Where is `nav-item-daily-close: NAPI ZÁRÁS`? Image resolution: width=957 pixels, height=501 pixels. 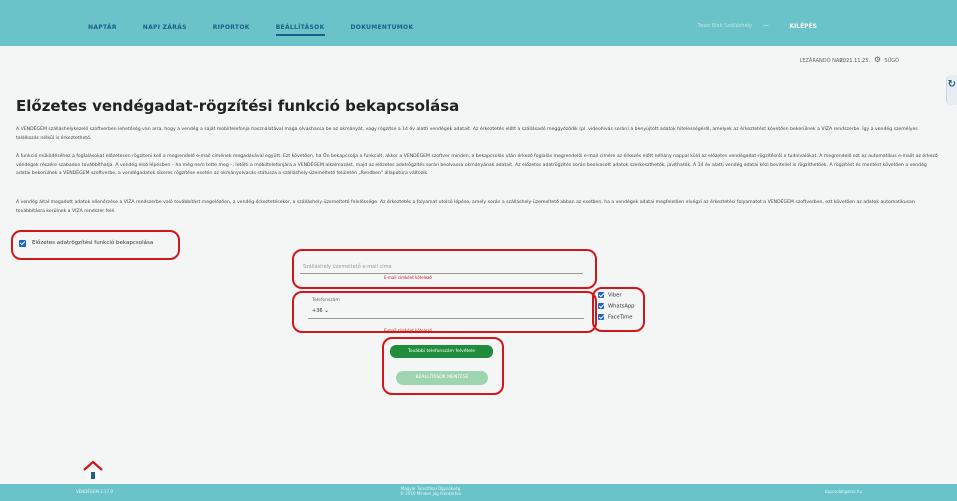
nav-item-daily-close: NAPI ZÁRÁS is located at coordinates (165, 30).